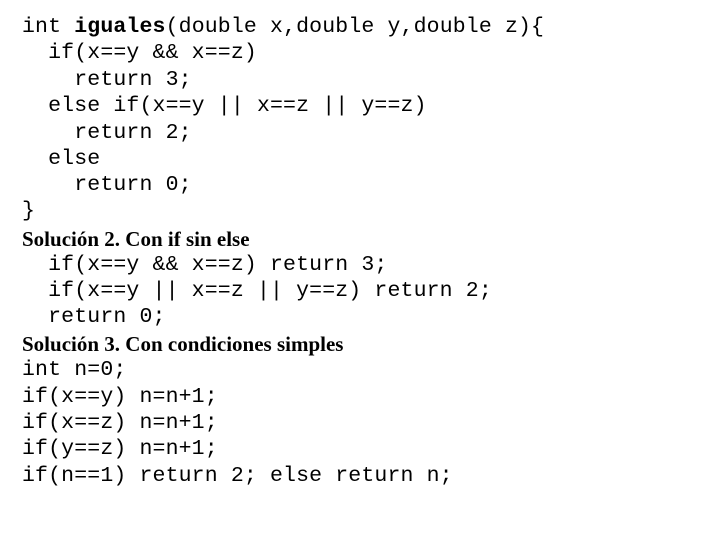 This screenshot has height=540, width=720. I want to click on code-line: return 3;, so click(107, 80).